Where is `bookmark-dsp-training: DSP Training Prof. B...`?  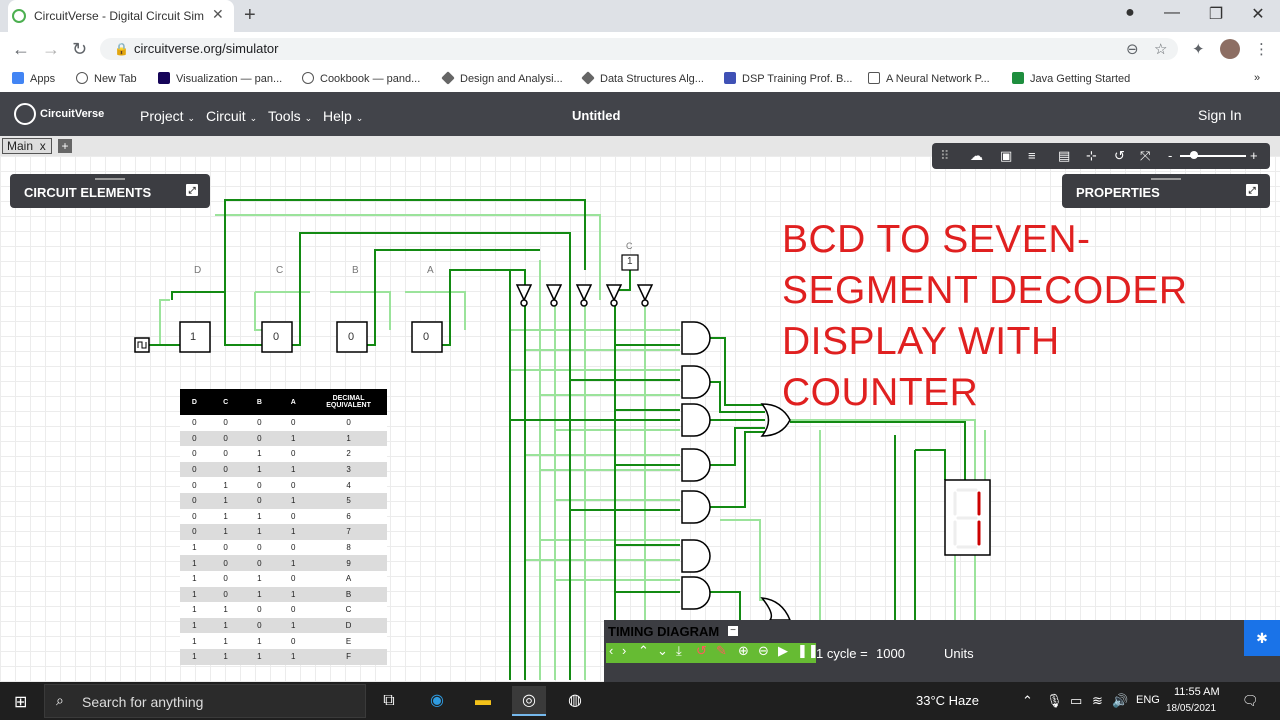
bookmark-dsp-training: DSP Training Prof. B... is located at coordinates (788, 78).